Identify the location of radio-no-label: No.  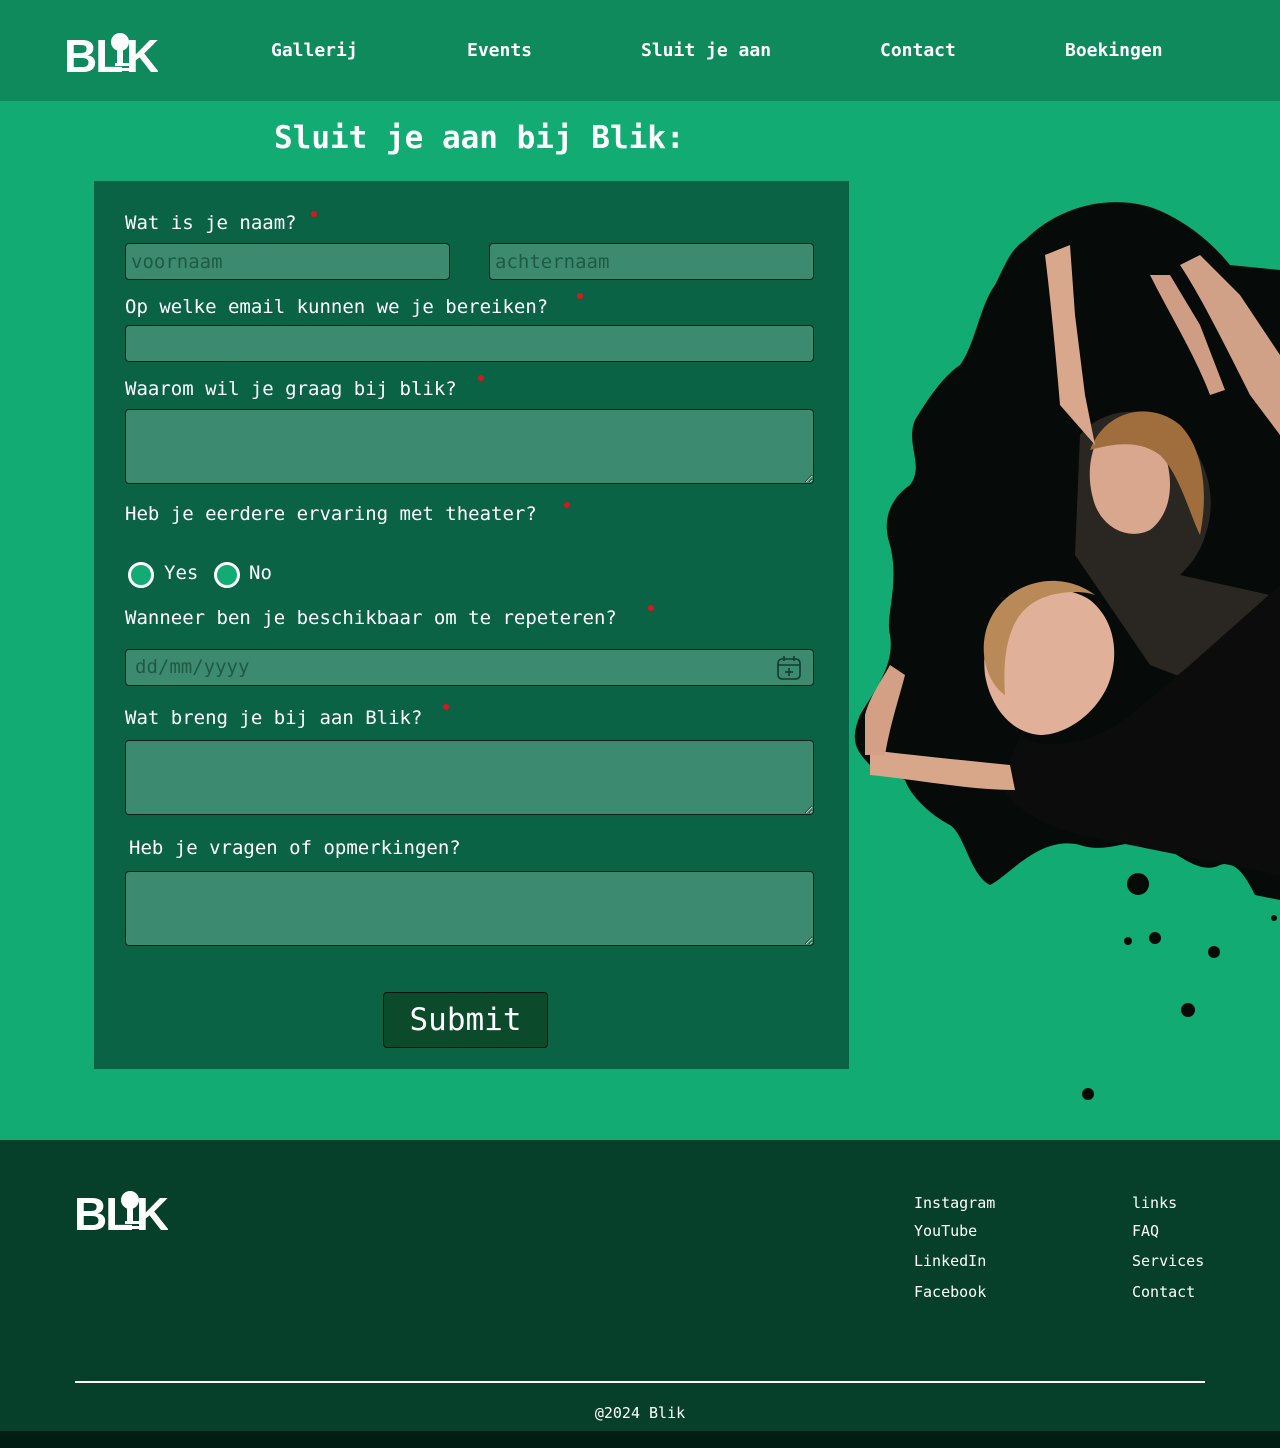
(260, 573).